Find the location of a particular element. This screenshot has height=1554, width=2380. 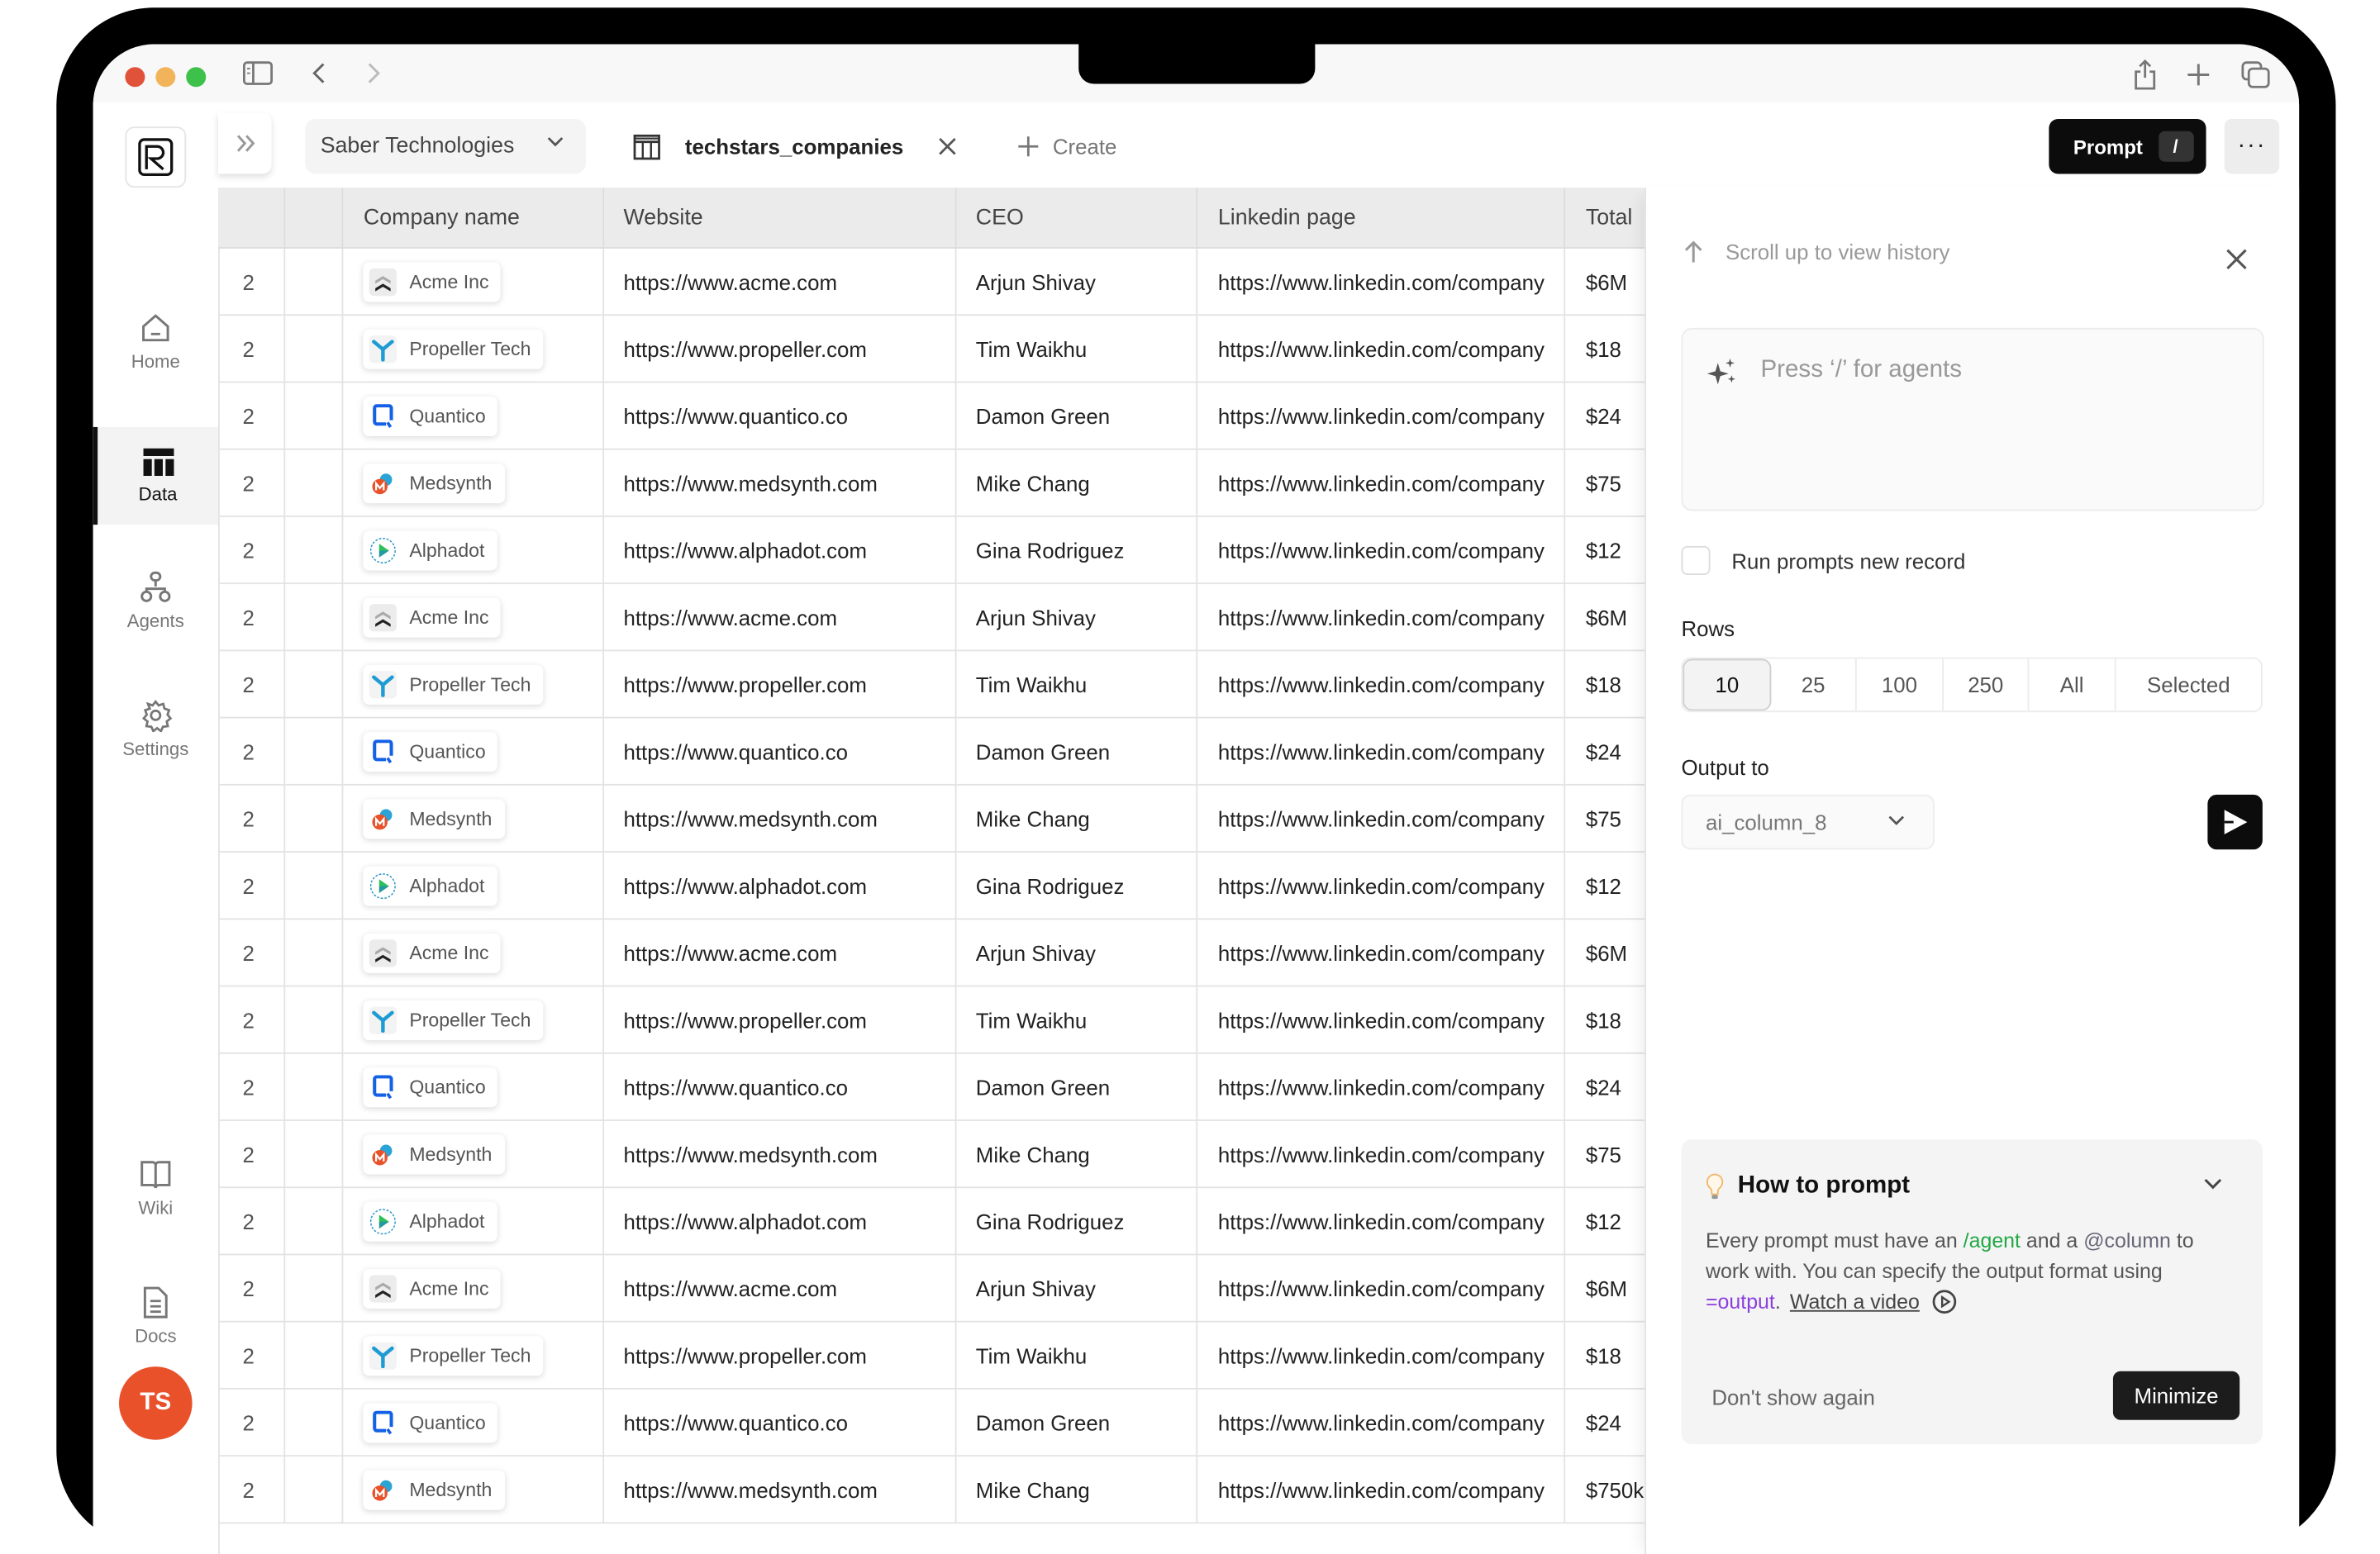

user-avatar: TS is located at coordinates (155, 1403).